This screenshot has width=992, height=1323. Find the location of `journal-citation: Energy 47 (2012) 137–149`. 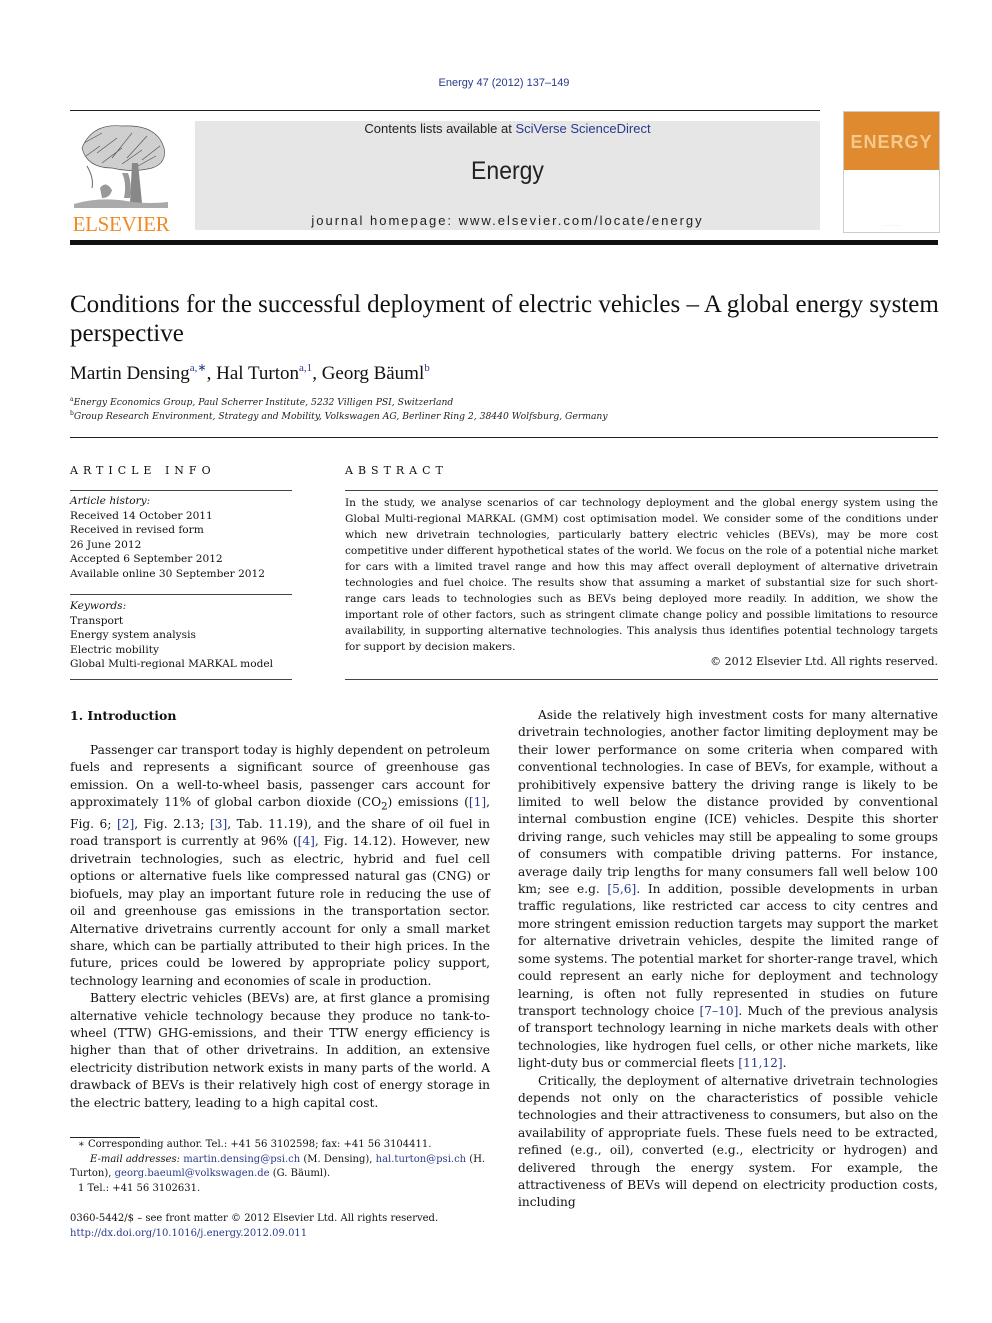

journal-citation: Energy 47 (2012) 137–149 is located at coordinates (496, 83).